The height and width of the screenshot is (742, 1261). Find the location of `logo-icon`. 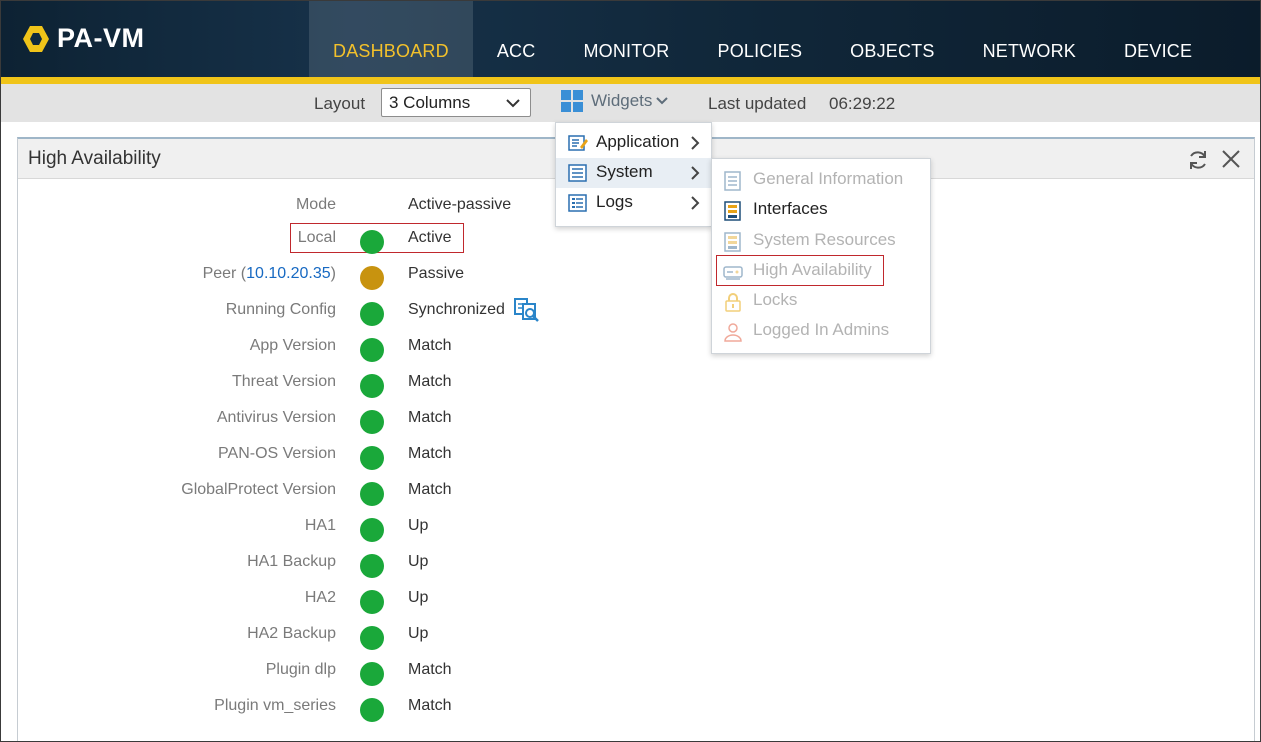

logo-icon is located at coordinates (36, 39).